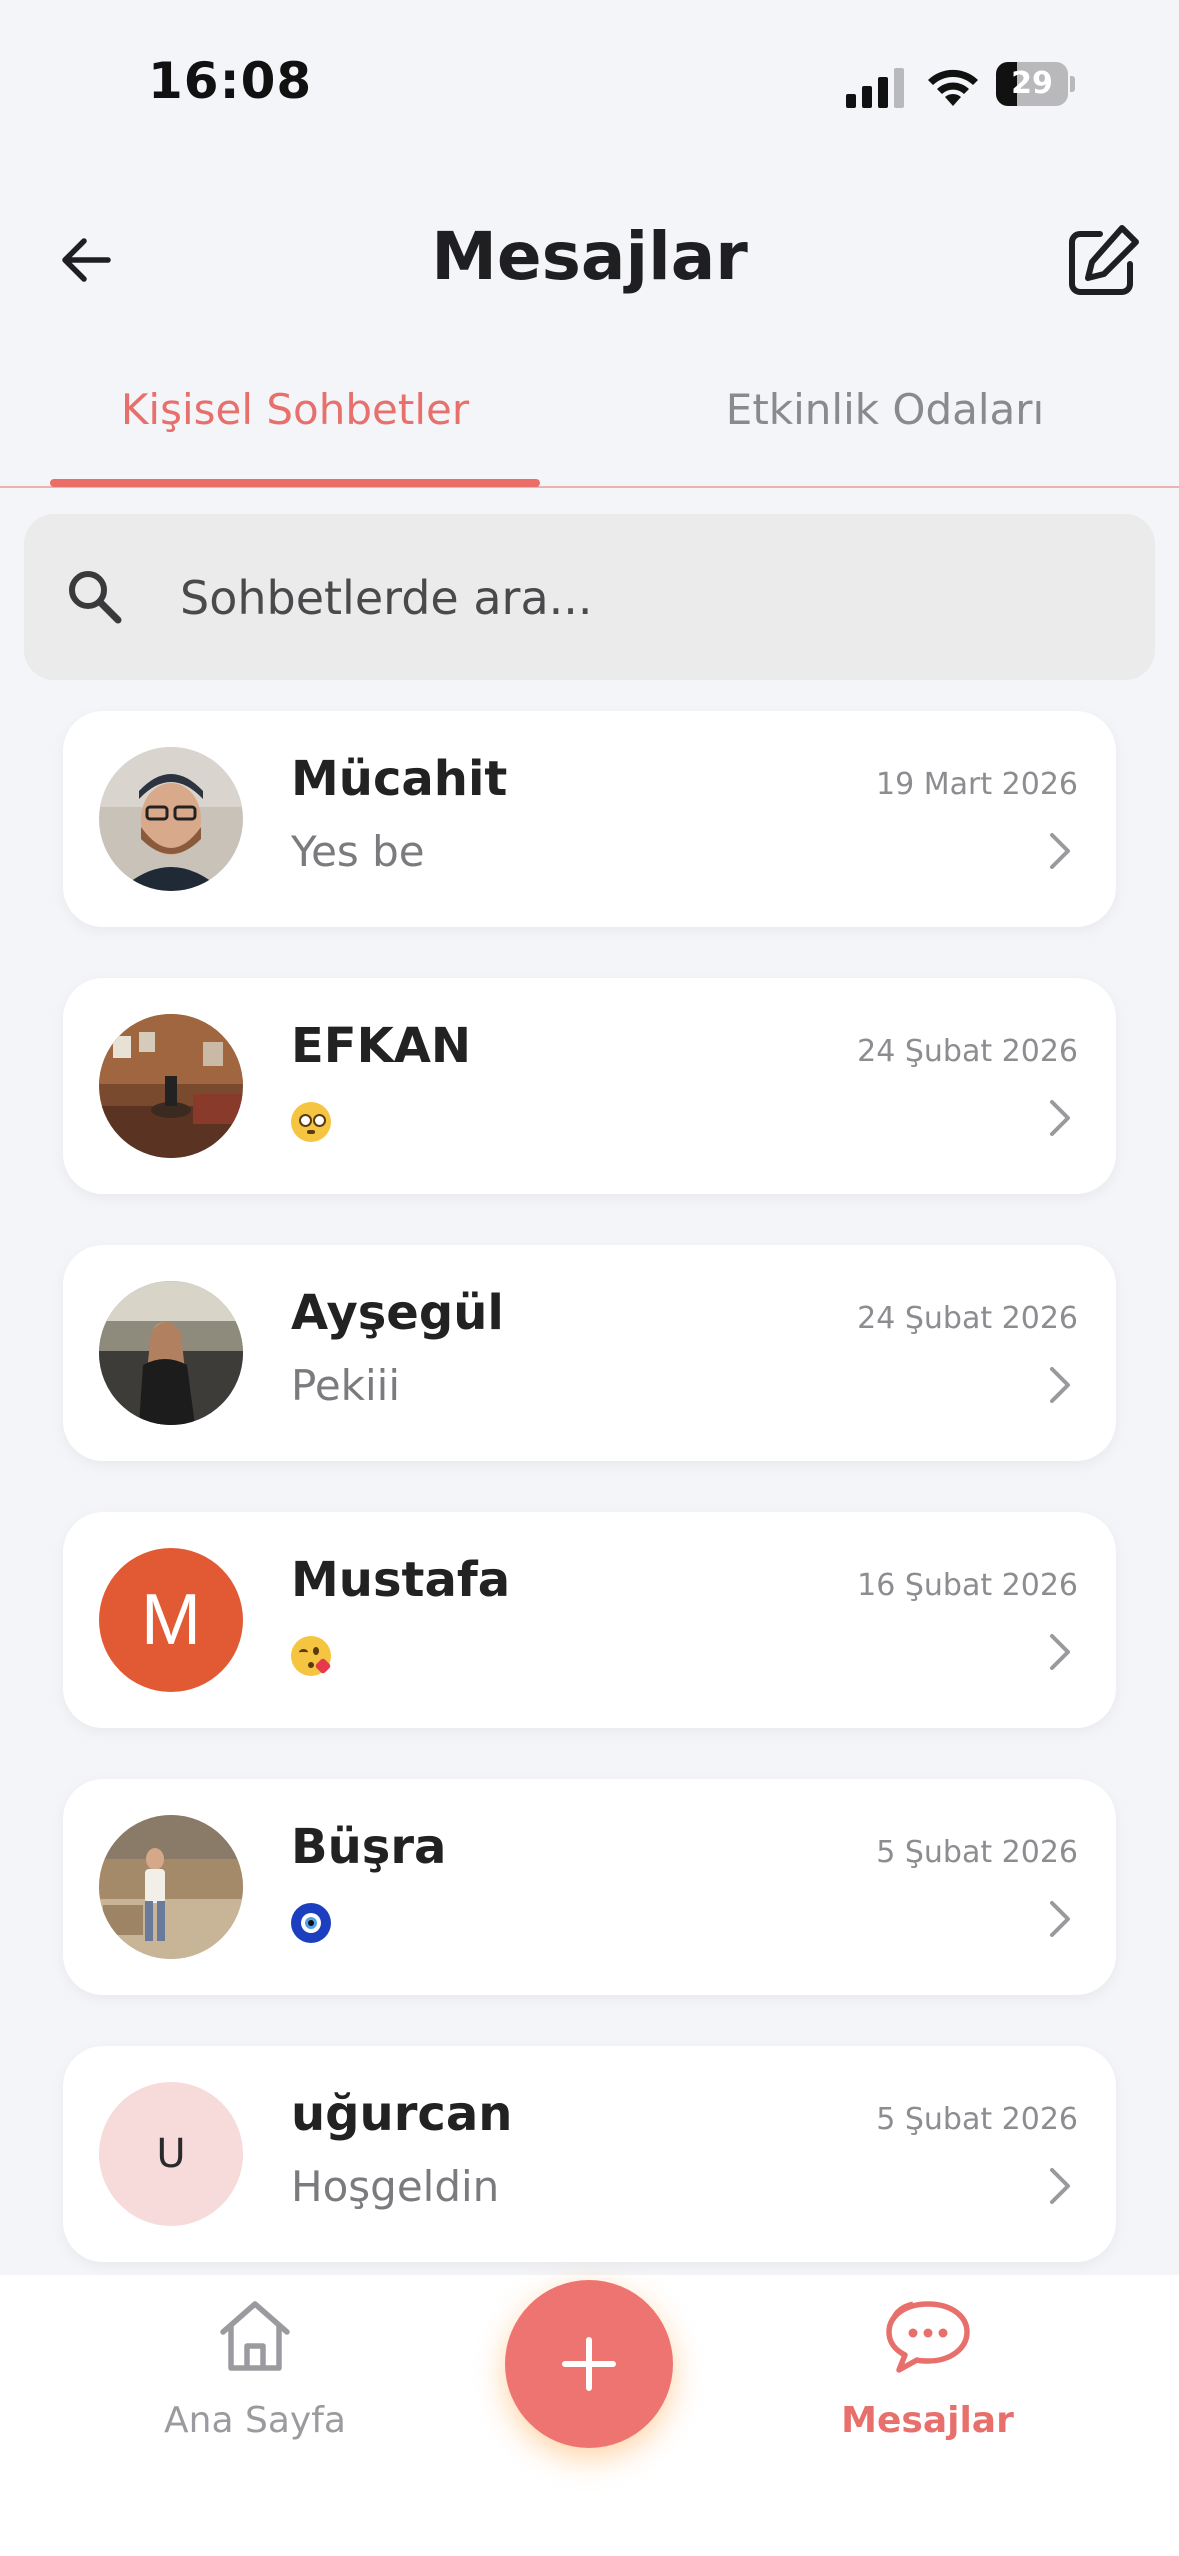 The width and height of the screenshot is (1179, 2556). Describe the element at coordinates (885, 409) in the screenshot. I see `tab-event-rooms: Etkinlik Odaları` at that location.